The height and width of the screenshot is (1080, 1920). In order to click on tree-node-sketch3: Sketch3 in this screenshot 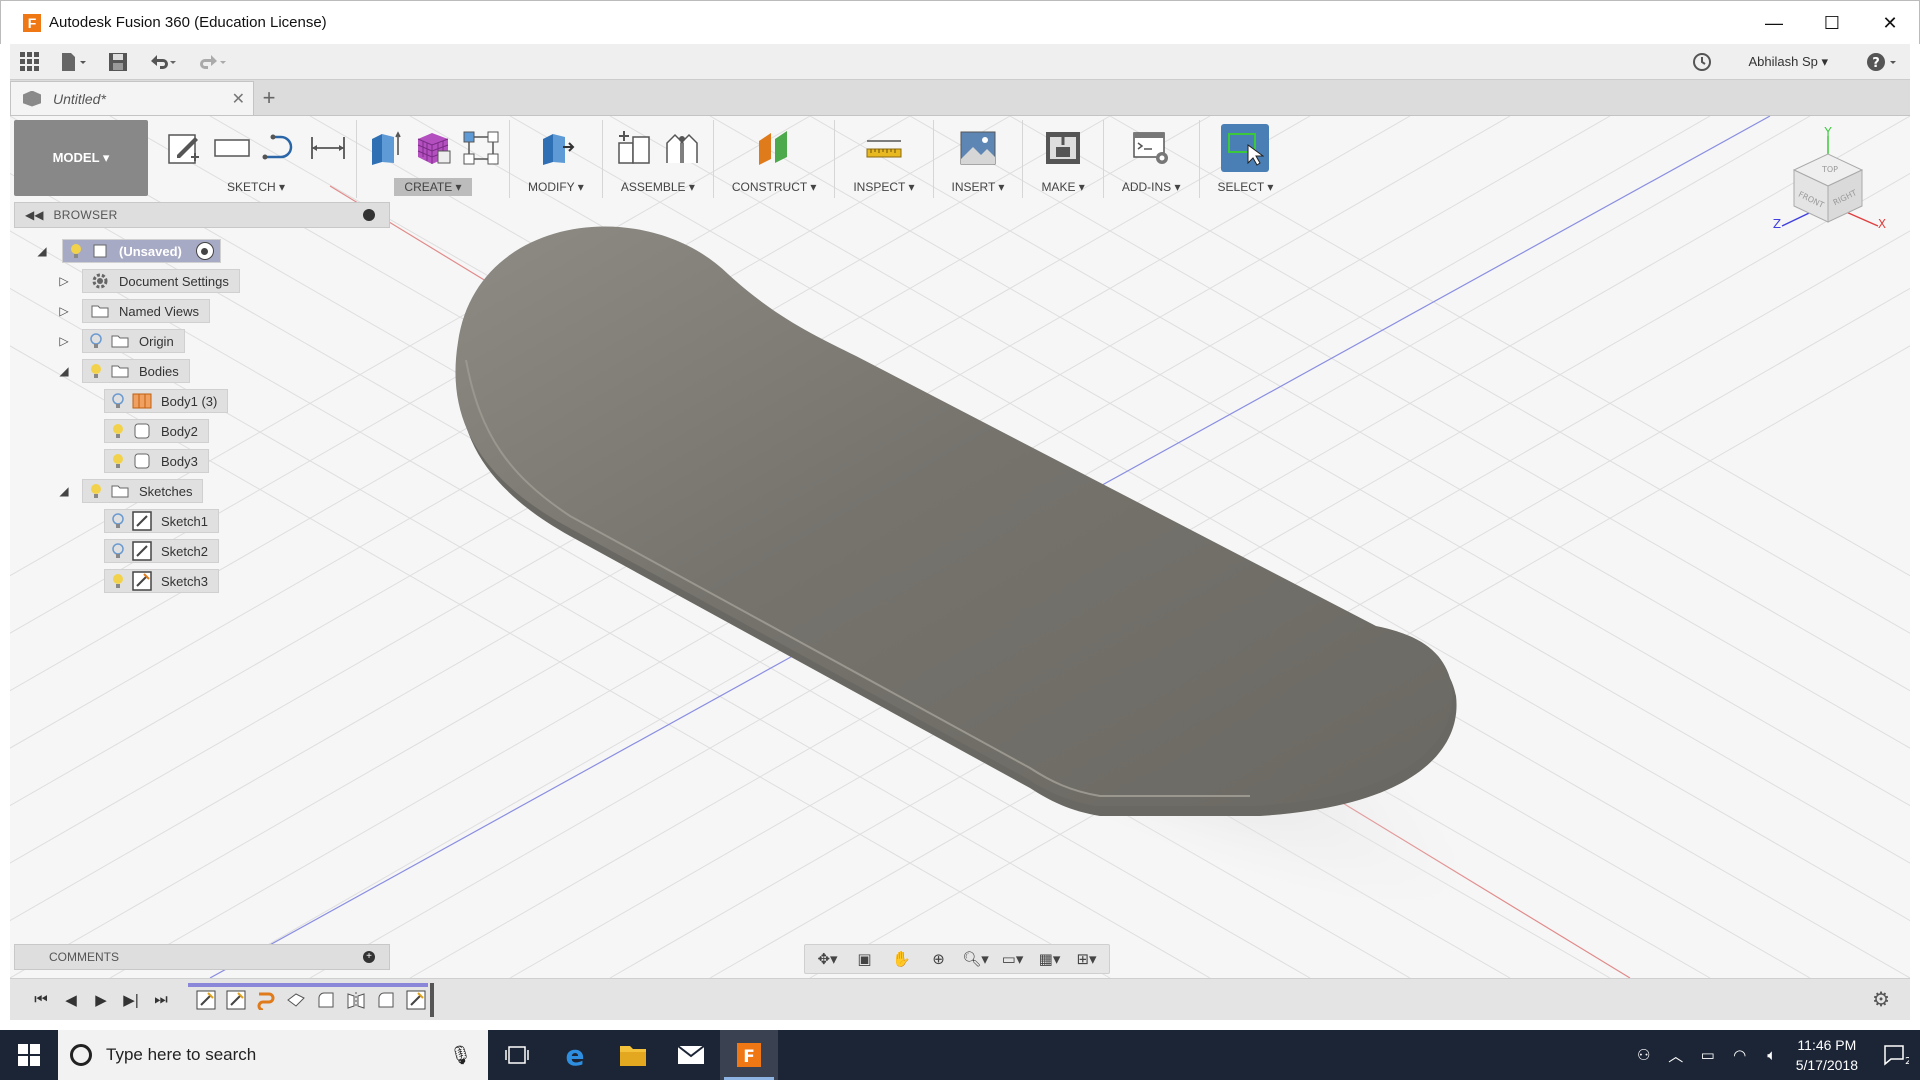, I will do `click(161, 581)`.